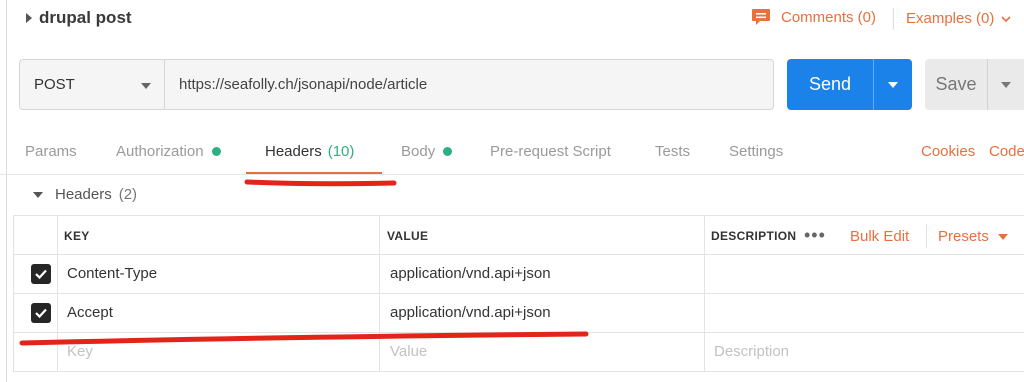  What do you see at coordinates (160, 151) in the screenshot?
I see `tab-label: Authorization` at bounding box center [160, 151].